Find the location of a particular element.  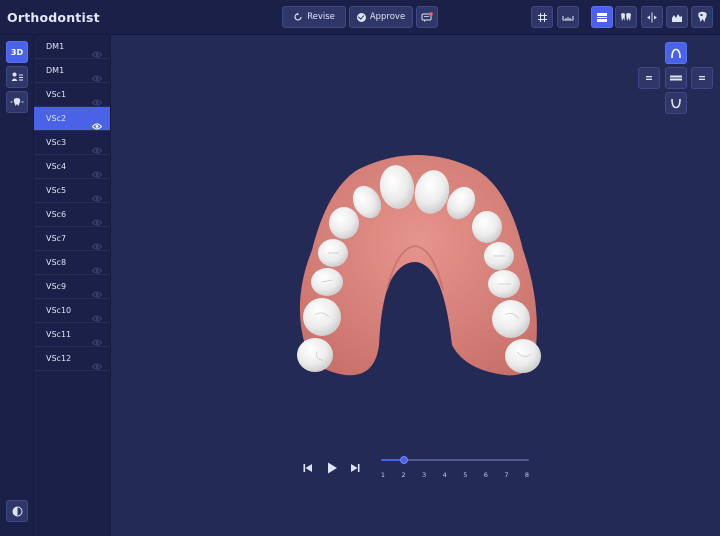

play-icon is located at coordinates (332, 468).